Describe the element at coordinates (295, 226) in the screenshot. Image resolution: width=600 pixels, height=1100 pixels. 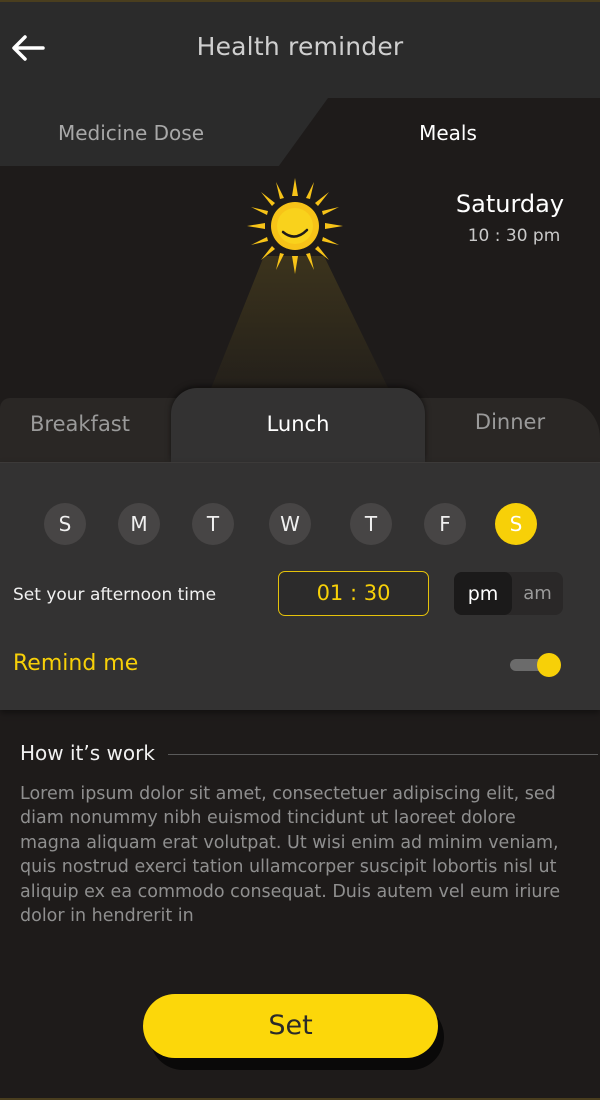
I see `sun-icon` at that location.